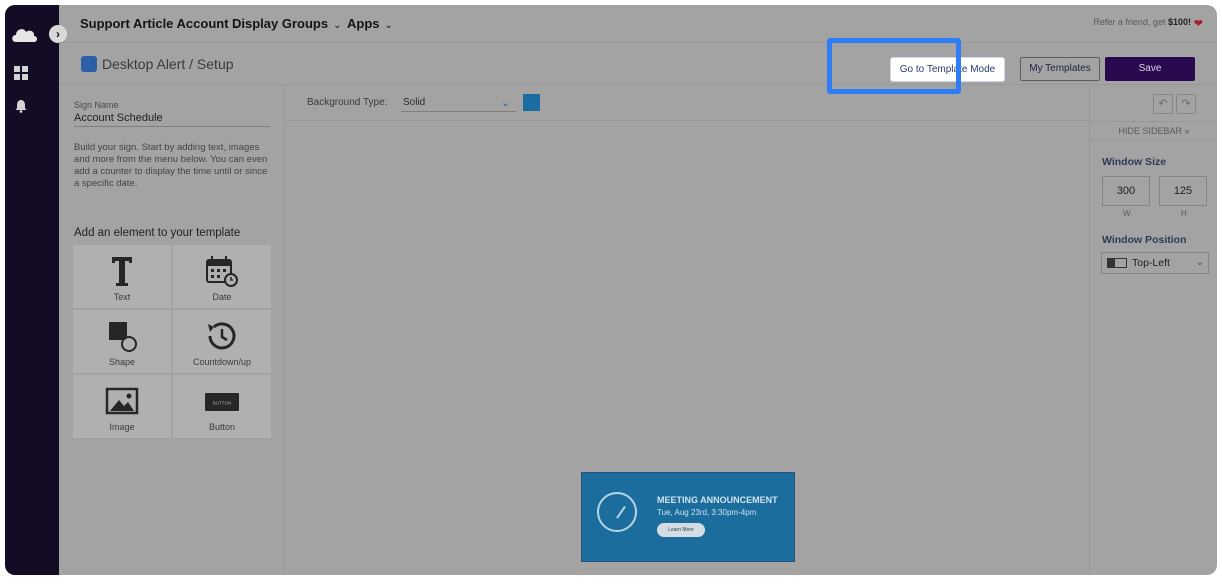 The height and width of the screenshot is (585, 1222). I want to click on button-icon: BUTTON, so click(222, 402).